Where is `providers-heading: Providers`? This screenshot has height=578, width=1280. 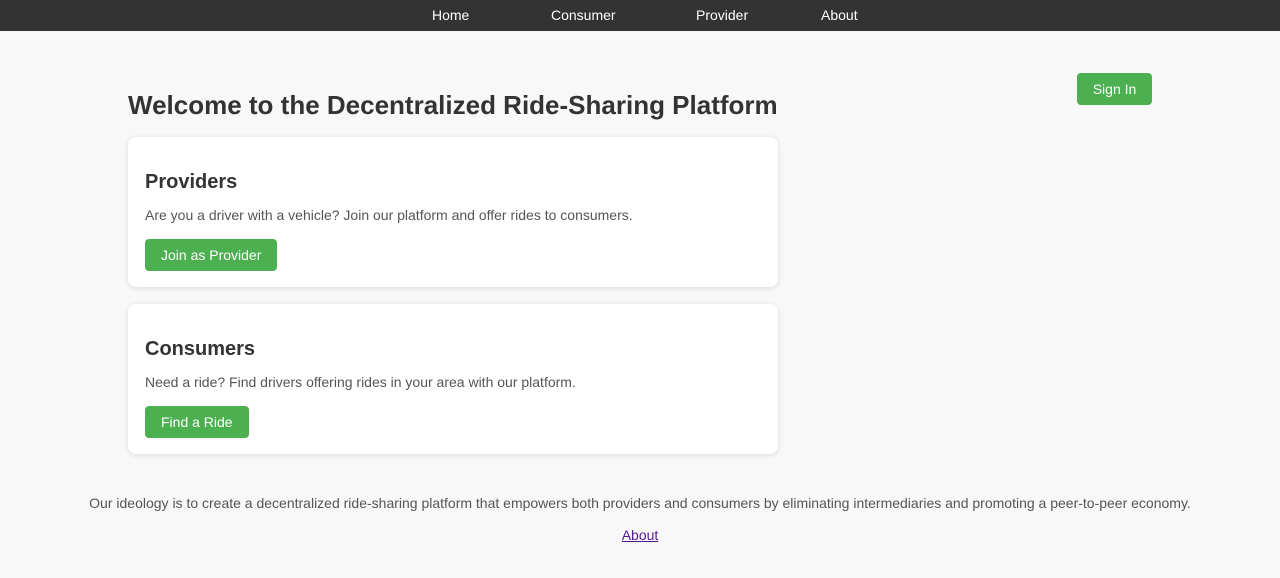
providers-heading: Providers is located at coordinates (191, 182).